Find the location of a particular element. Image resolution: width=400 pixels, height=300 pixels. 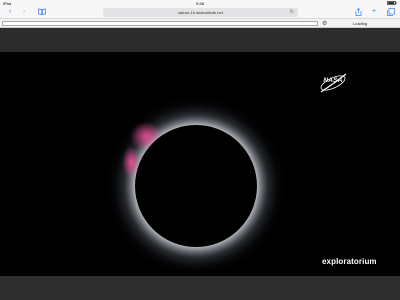

tabs-icon is located at coordinates (391, 12).